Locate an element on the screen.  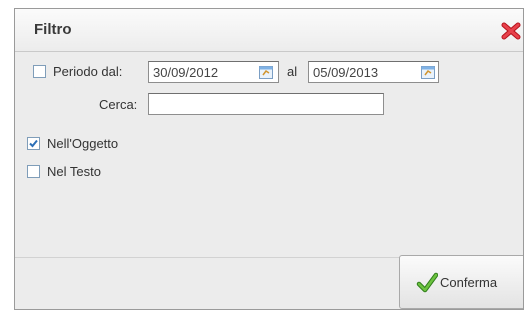
check-icon is located at coordinates (427, 283).